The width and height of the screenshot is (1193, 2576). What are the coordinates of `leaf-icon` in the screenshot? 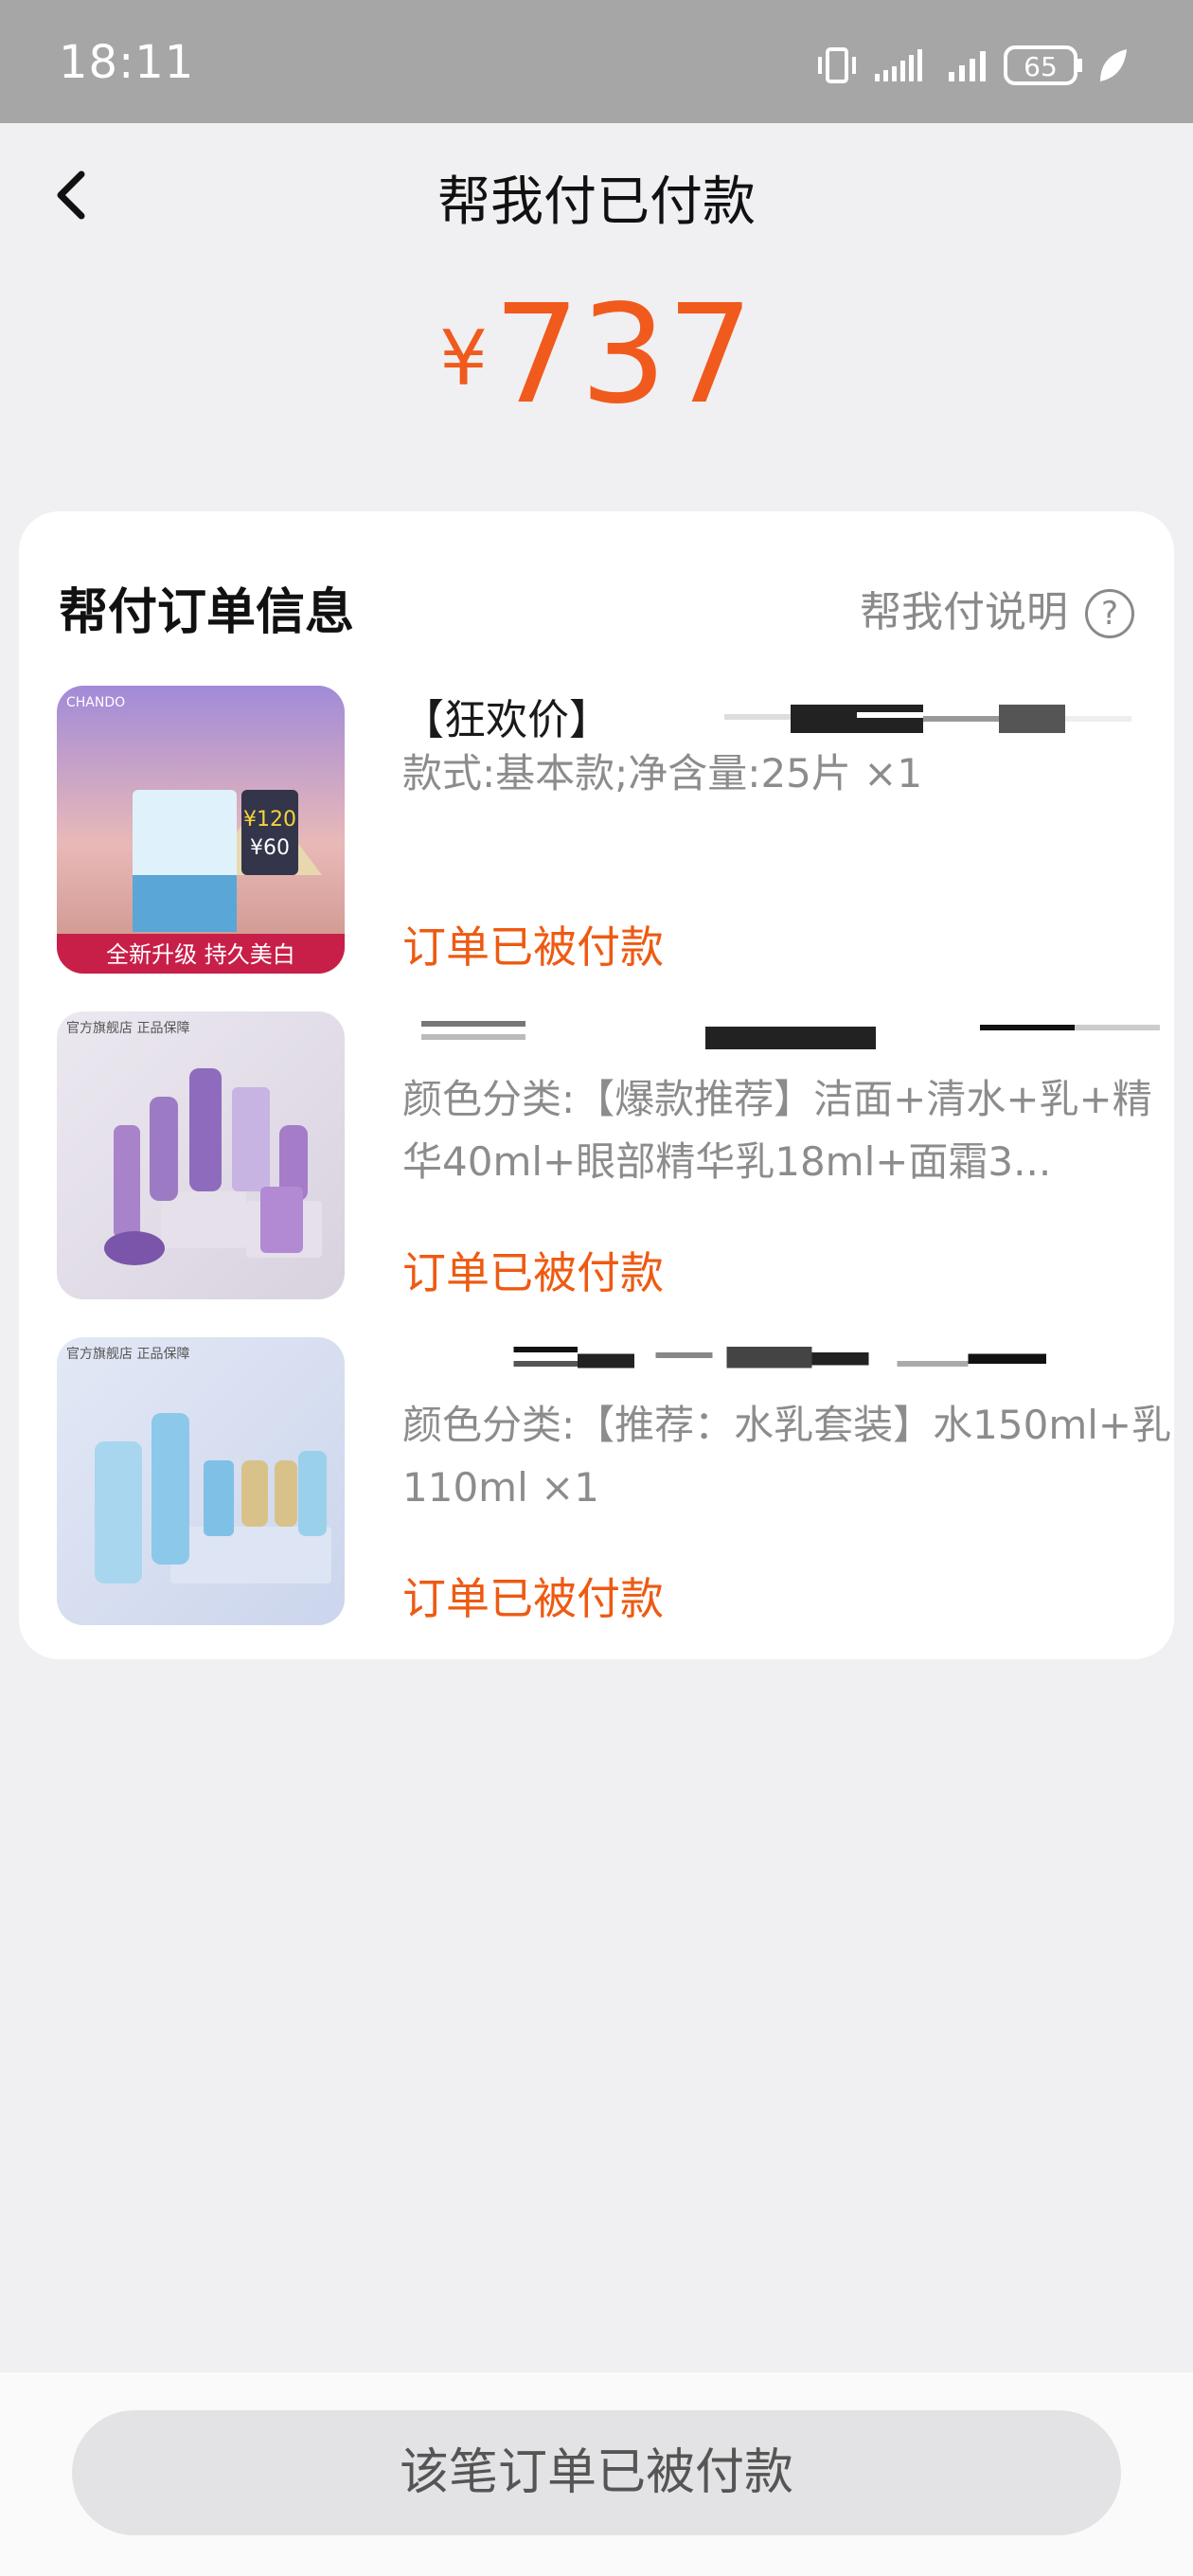 It's located at (1113, 65).